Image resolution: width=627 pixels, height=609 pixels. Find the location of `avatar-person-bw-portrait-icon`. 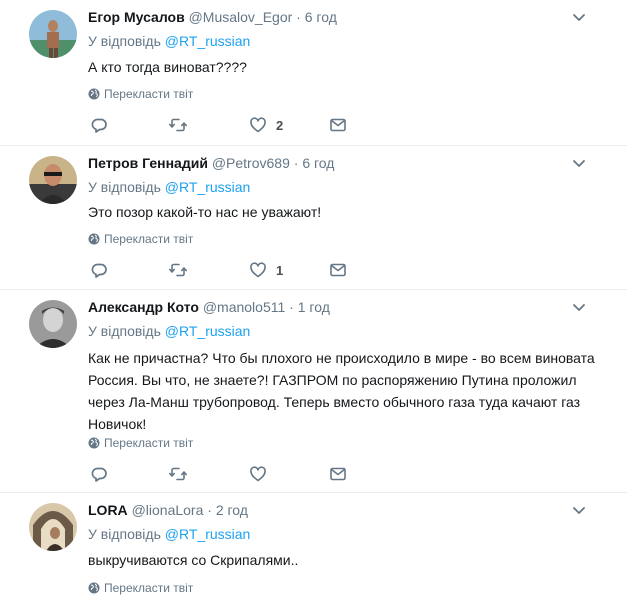

avatar-person-bw-portrait-icon is located at coordinates (53, 324).